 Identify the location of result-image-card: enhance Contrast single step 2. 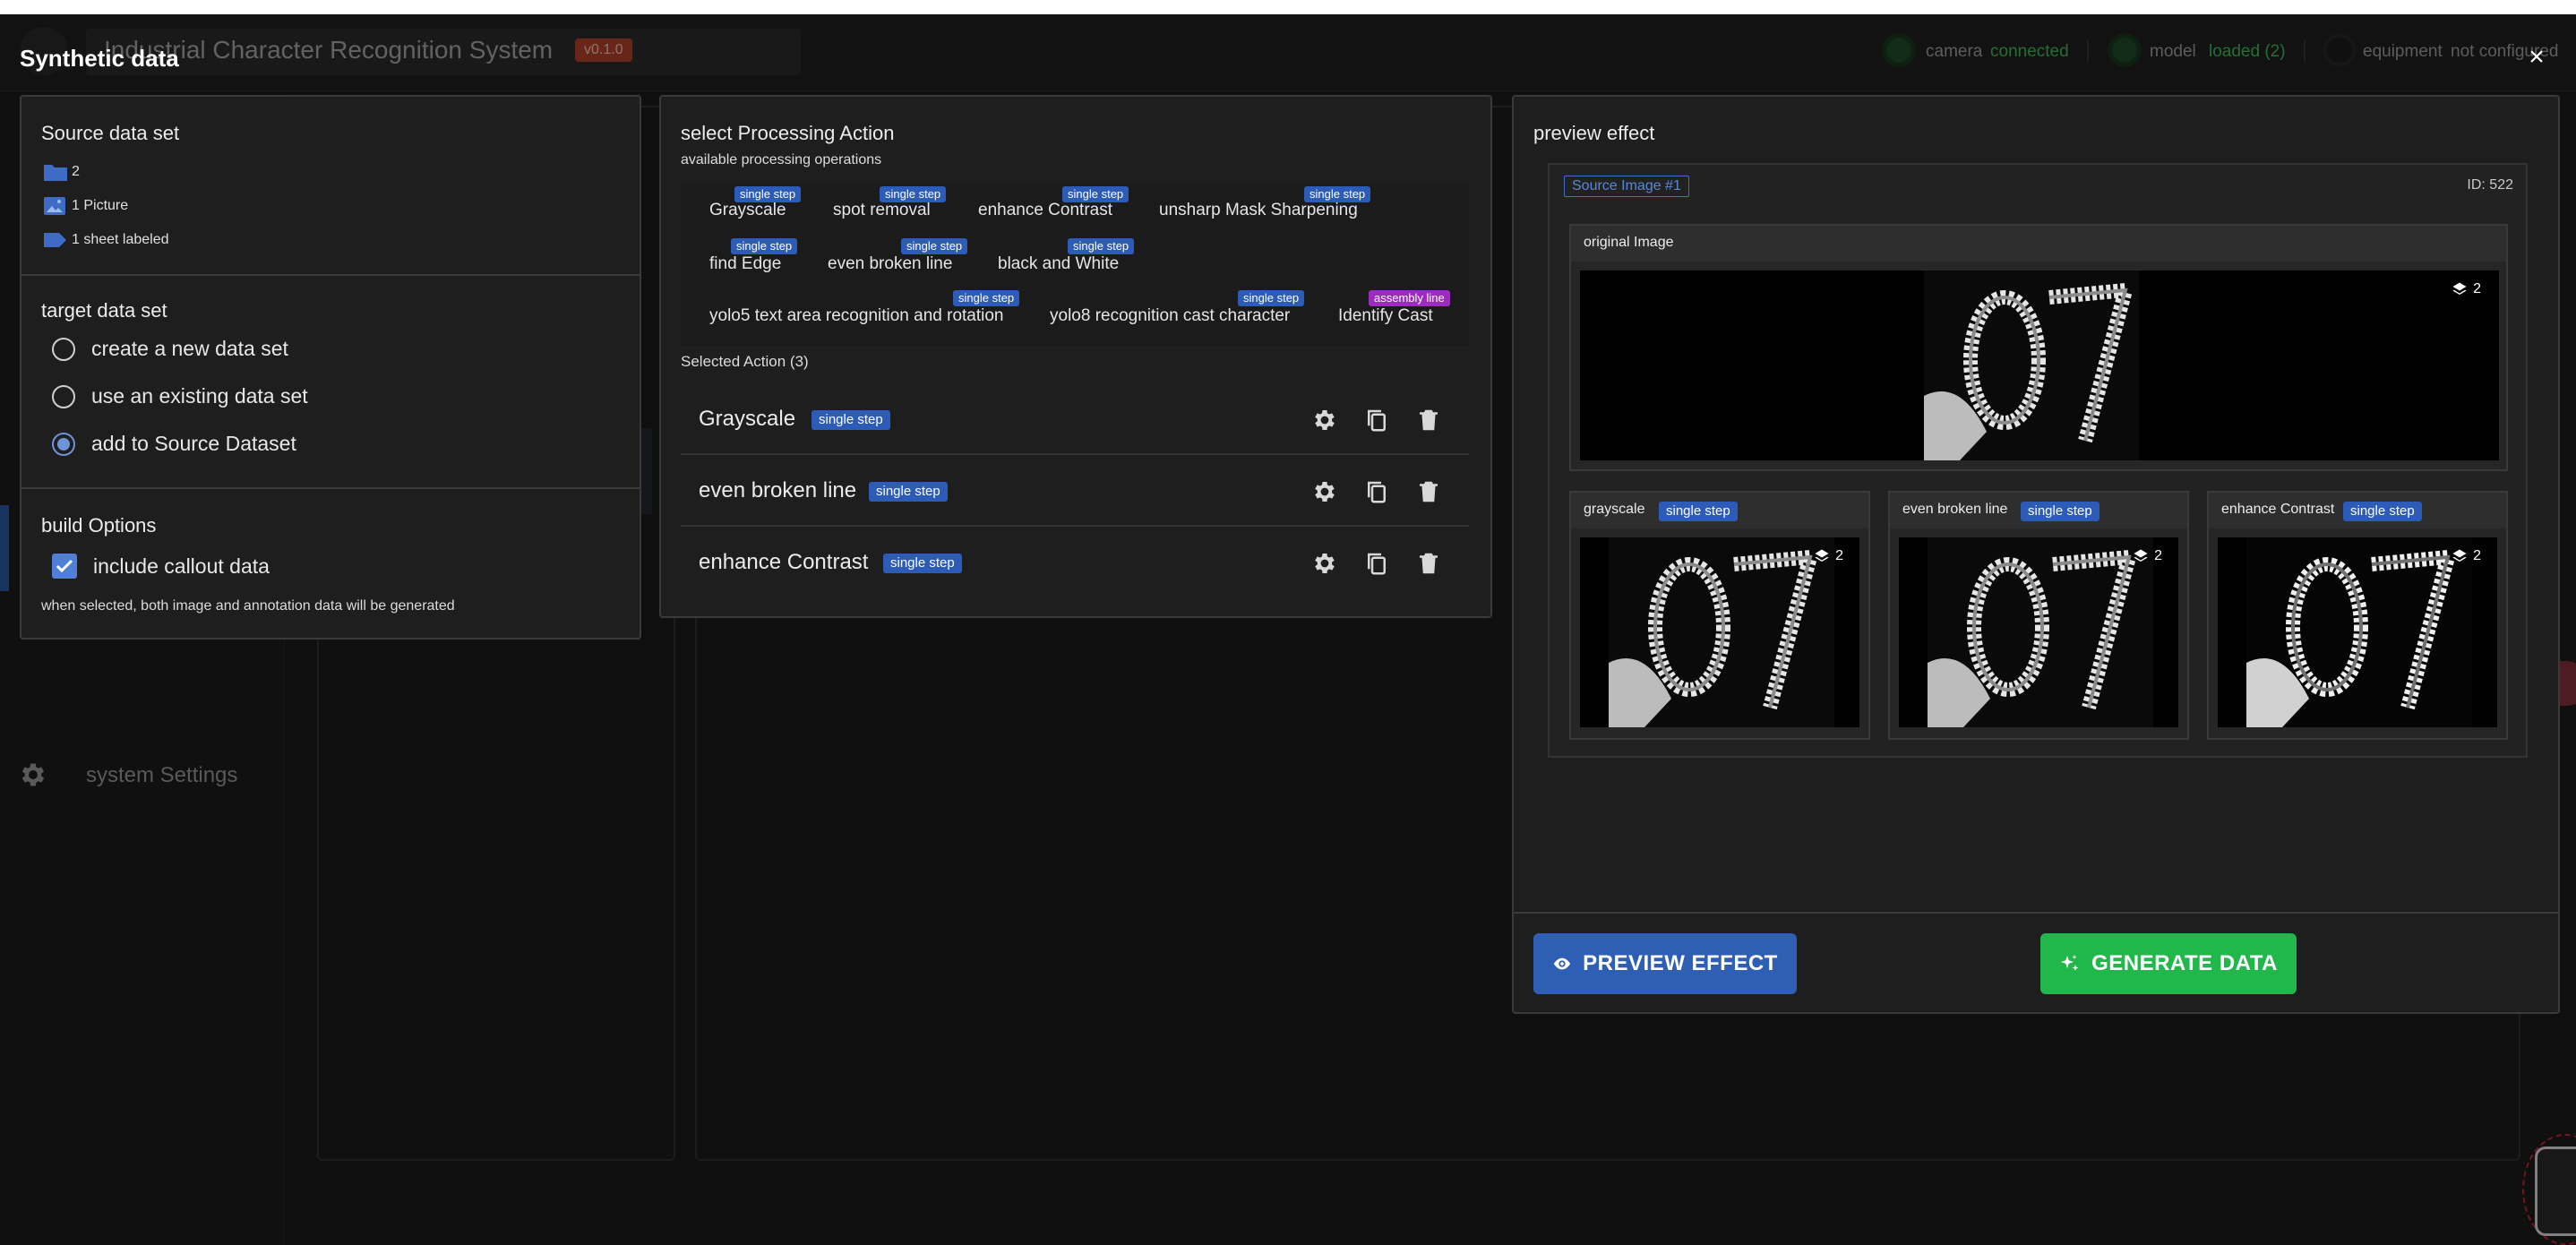
(2357, 615).